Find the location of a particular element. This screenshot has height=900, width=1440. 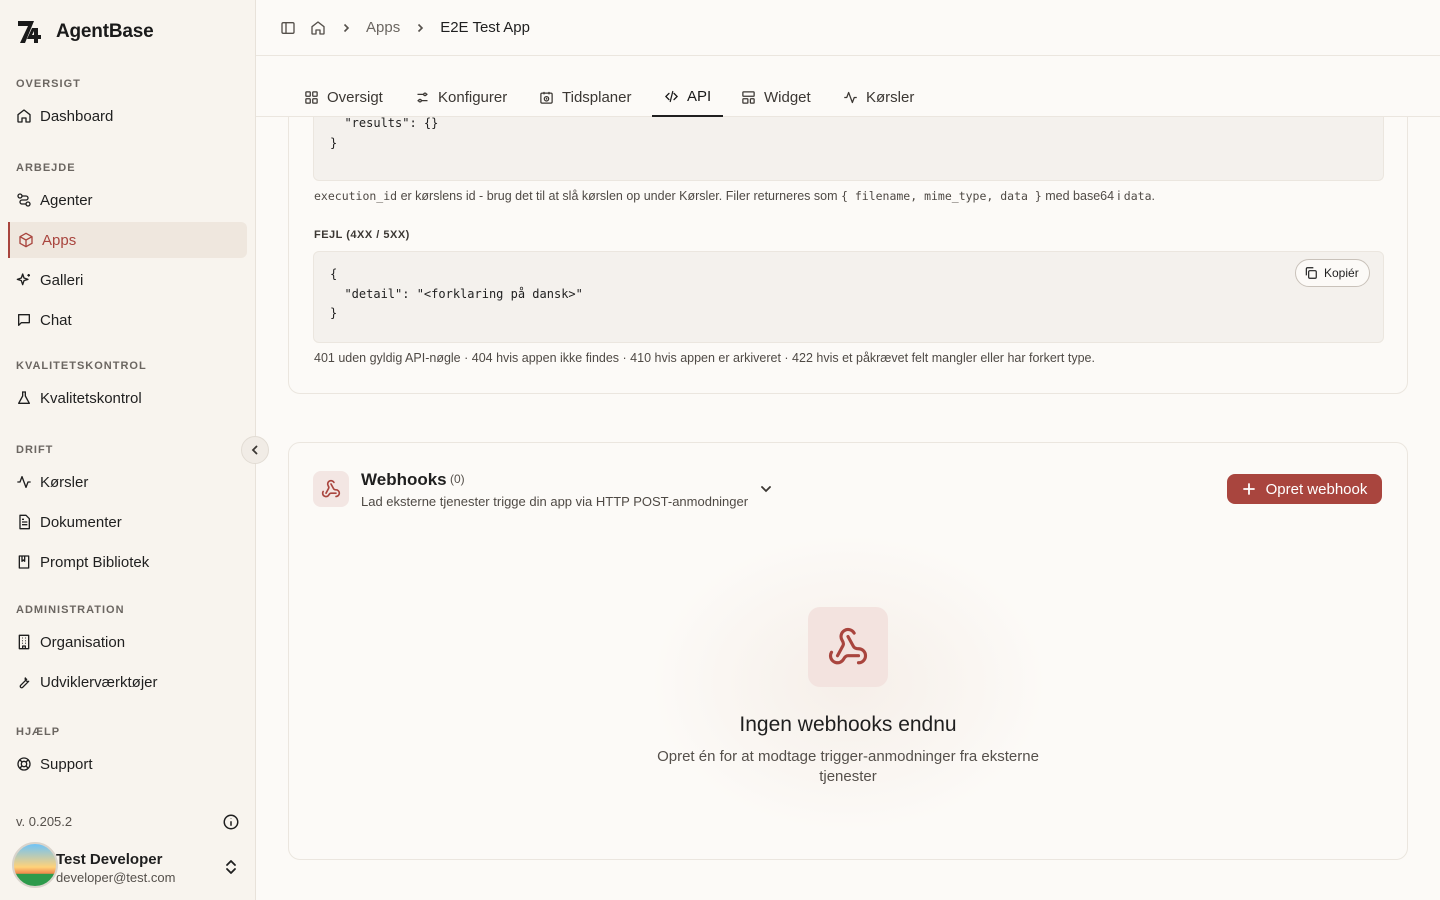

sidebar-item-label: Galleri is located at coordinates (62, 280).